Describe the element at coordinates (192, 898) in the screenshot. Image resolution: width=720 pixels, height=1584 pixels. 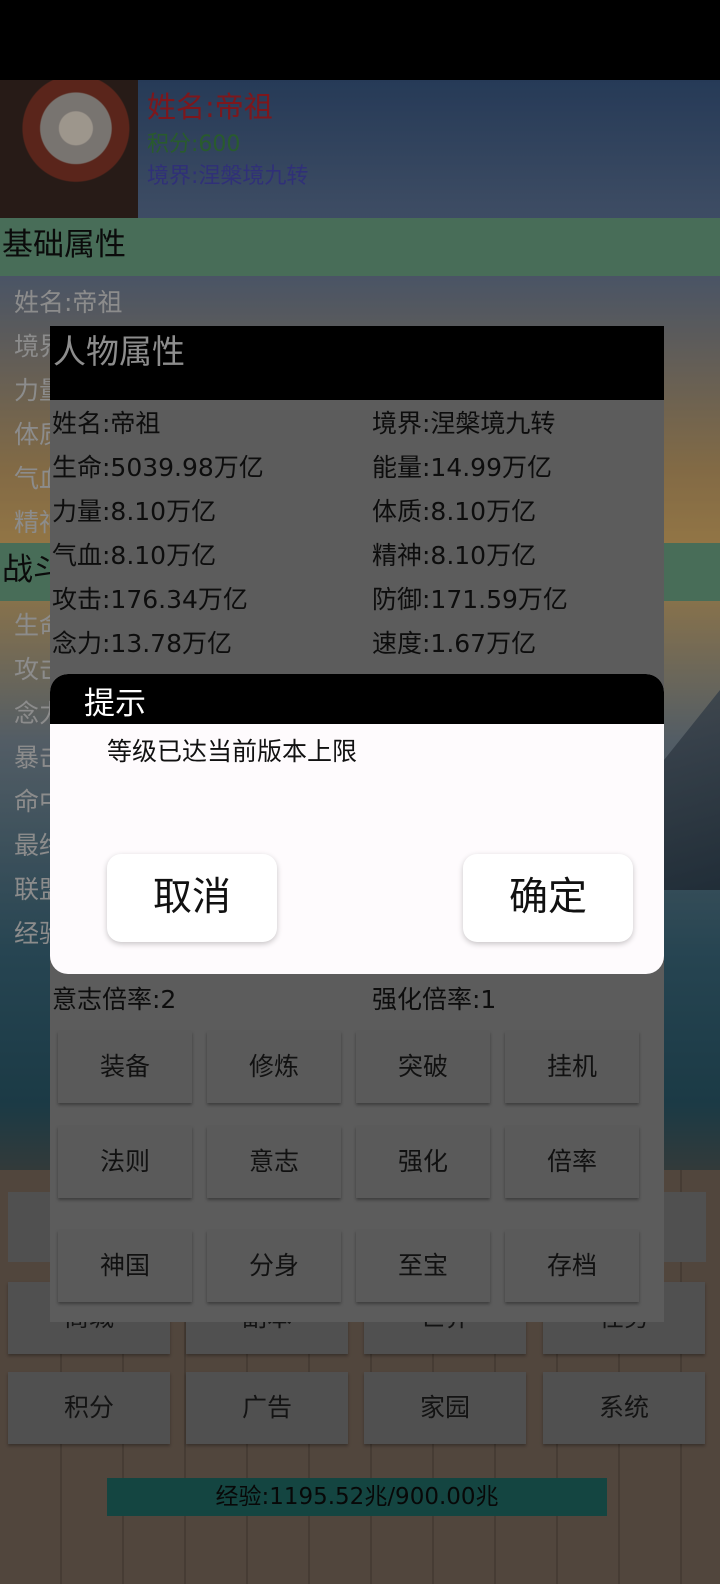
I see `cancel-button: 取消` at that location.